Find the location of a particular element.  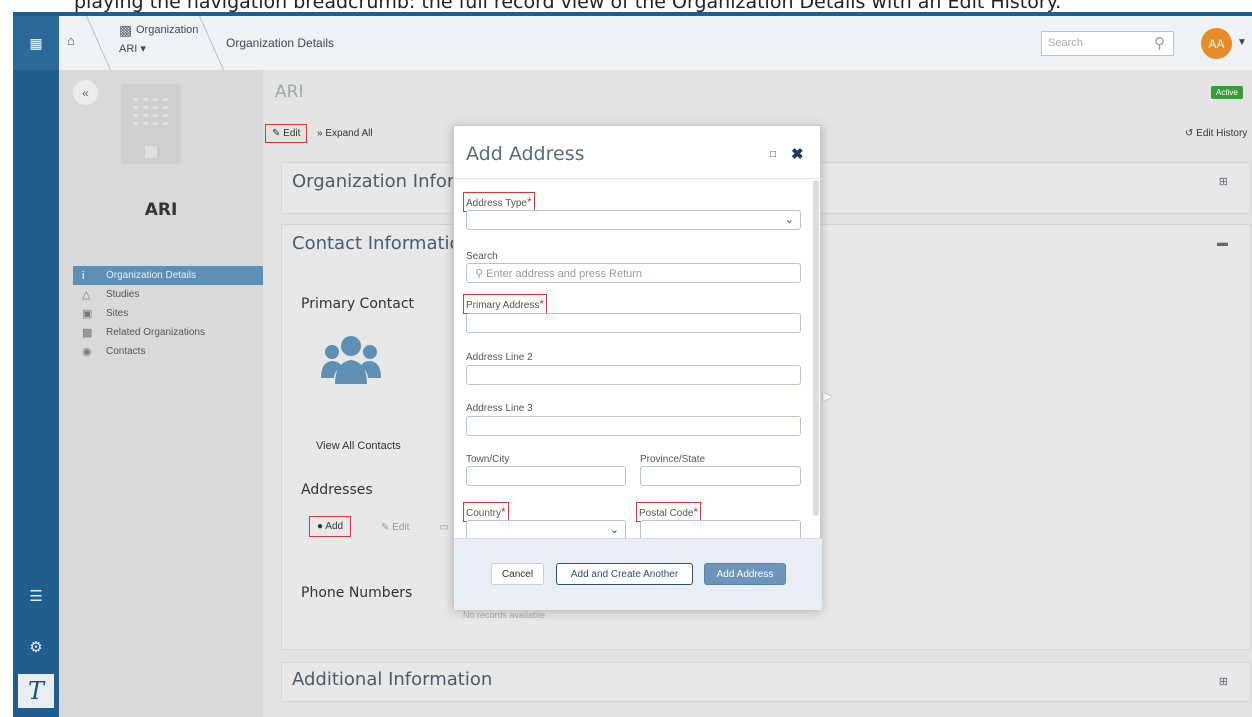

flask-icon: △ is located at coordinates (86, 295).